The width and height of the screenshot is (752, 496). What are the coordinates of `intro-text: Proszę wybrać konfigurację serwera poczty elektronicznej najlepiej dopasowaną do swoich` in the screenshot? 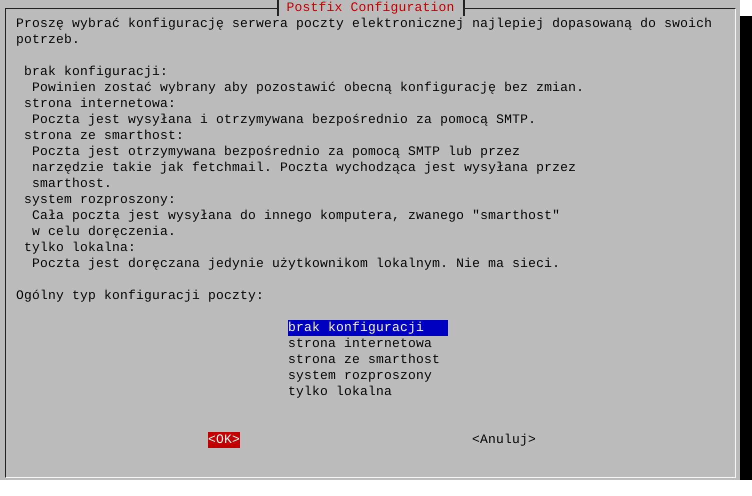 It's located at (365, 24).